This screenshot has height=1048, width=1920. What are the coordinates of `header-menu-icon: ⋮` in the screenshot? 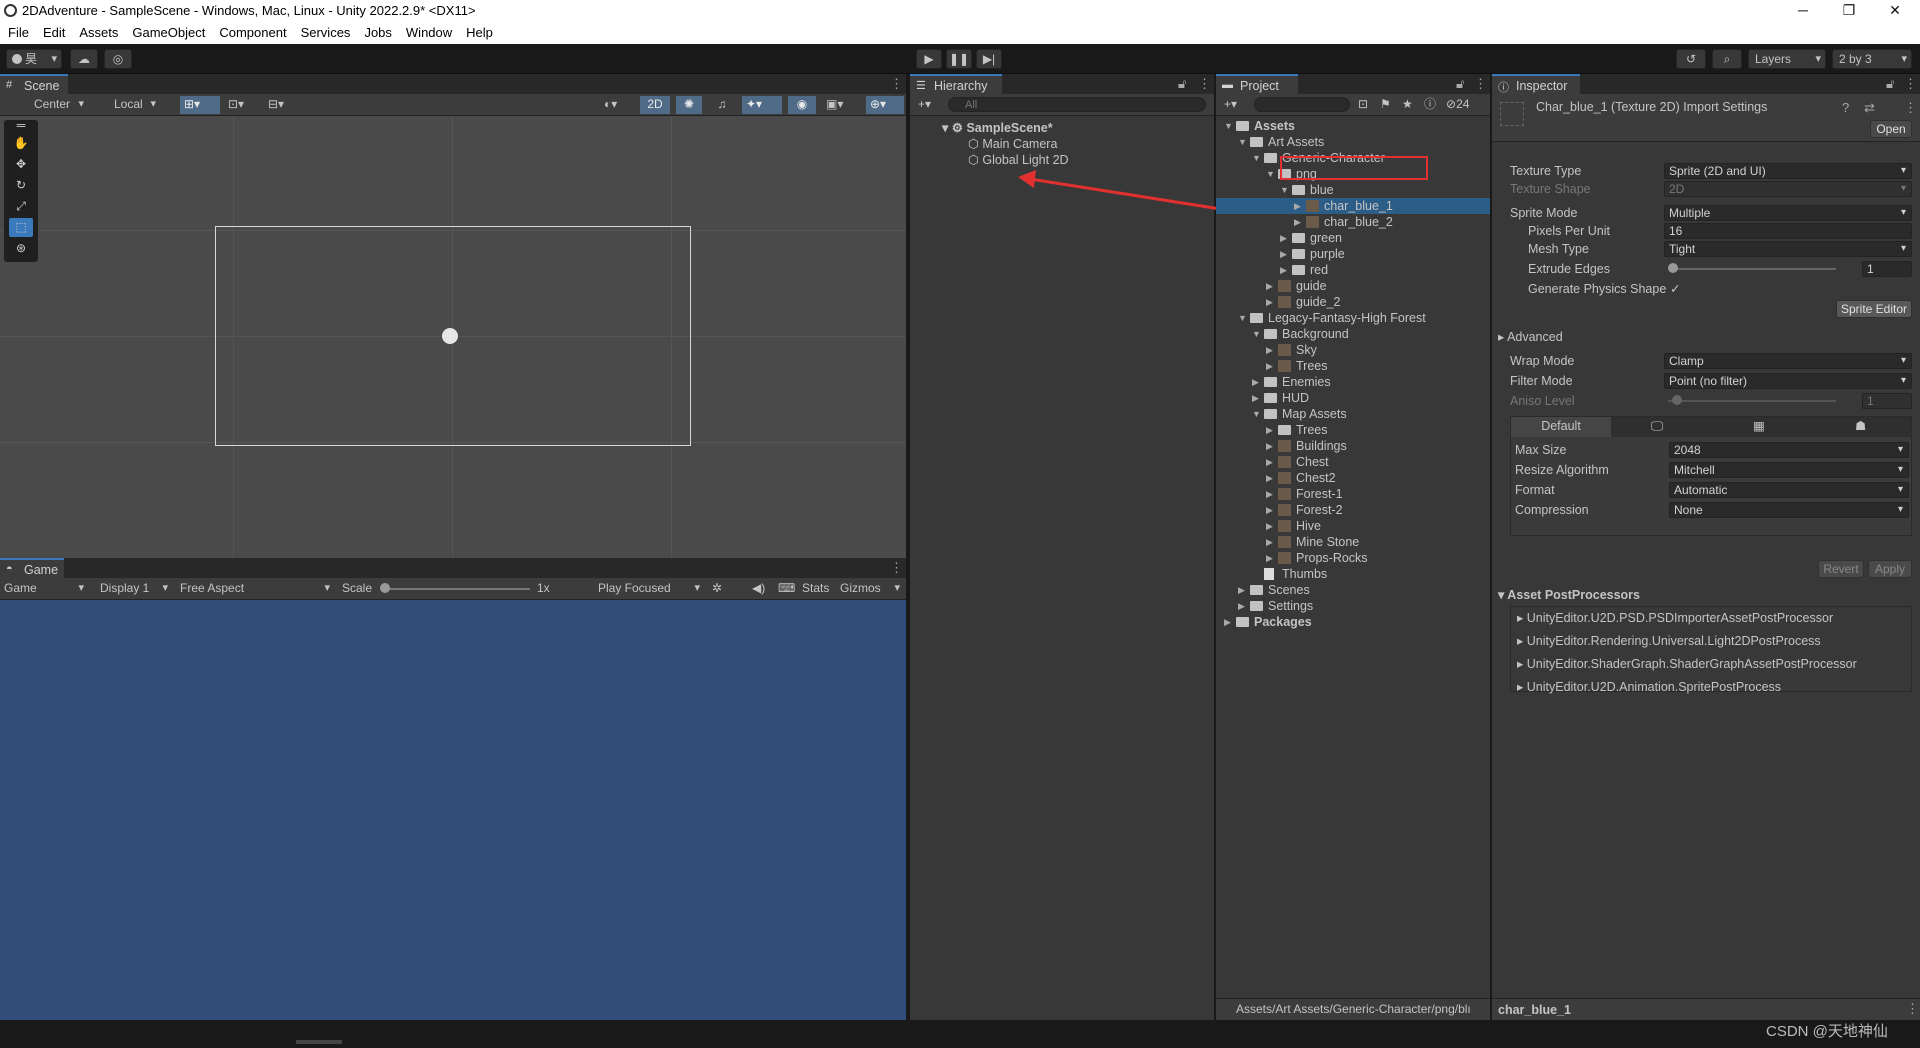 It's located at (1910, 108).